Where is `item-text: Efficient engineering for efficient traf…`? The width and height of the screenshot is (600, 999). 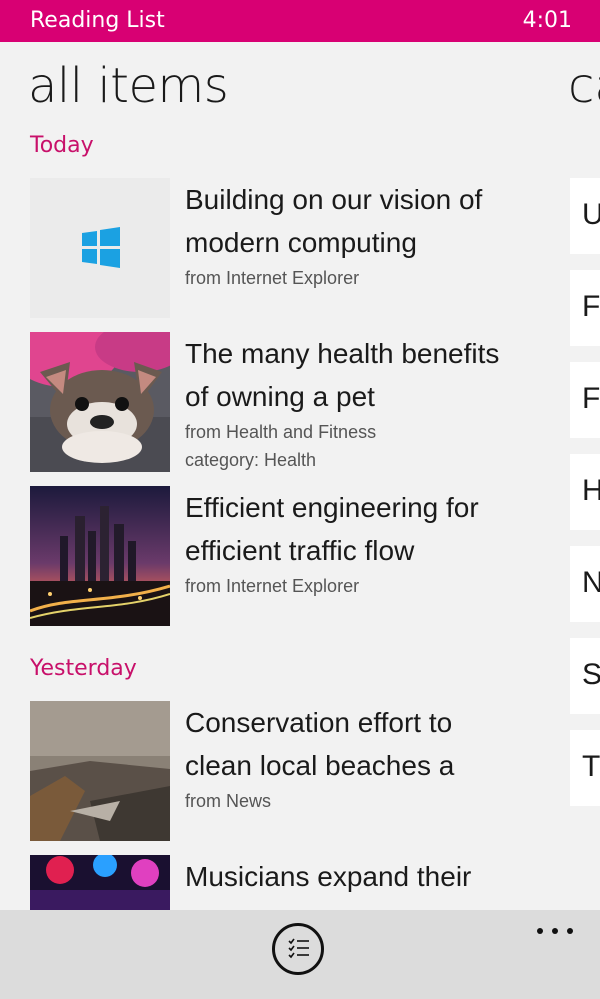 item-text: Efficient engineering for efficient traf… is located at coordinates (370, 543).